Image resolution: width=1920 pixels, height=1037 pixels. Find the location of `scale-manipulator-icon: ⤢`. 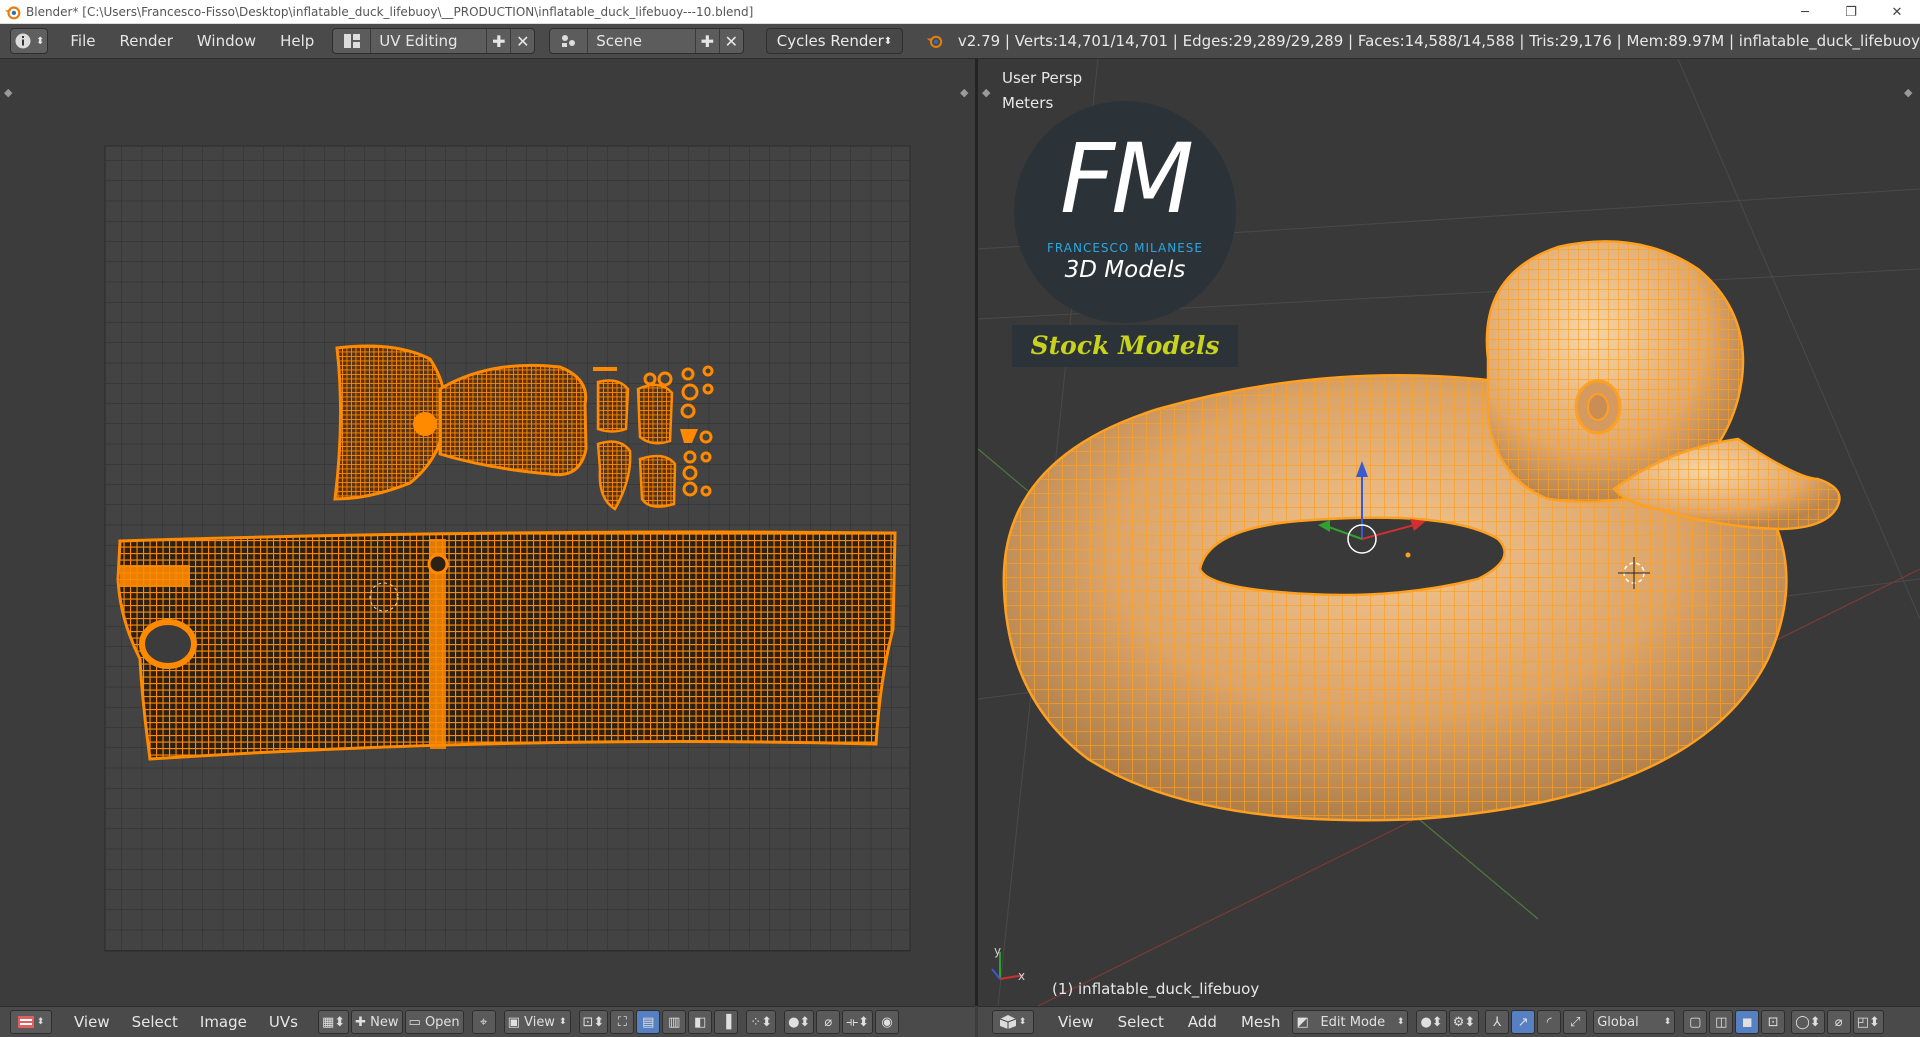

scale-manipulator-icon: ⤢ is located at coordinates (1575, 1022).